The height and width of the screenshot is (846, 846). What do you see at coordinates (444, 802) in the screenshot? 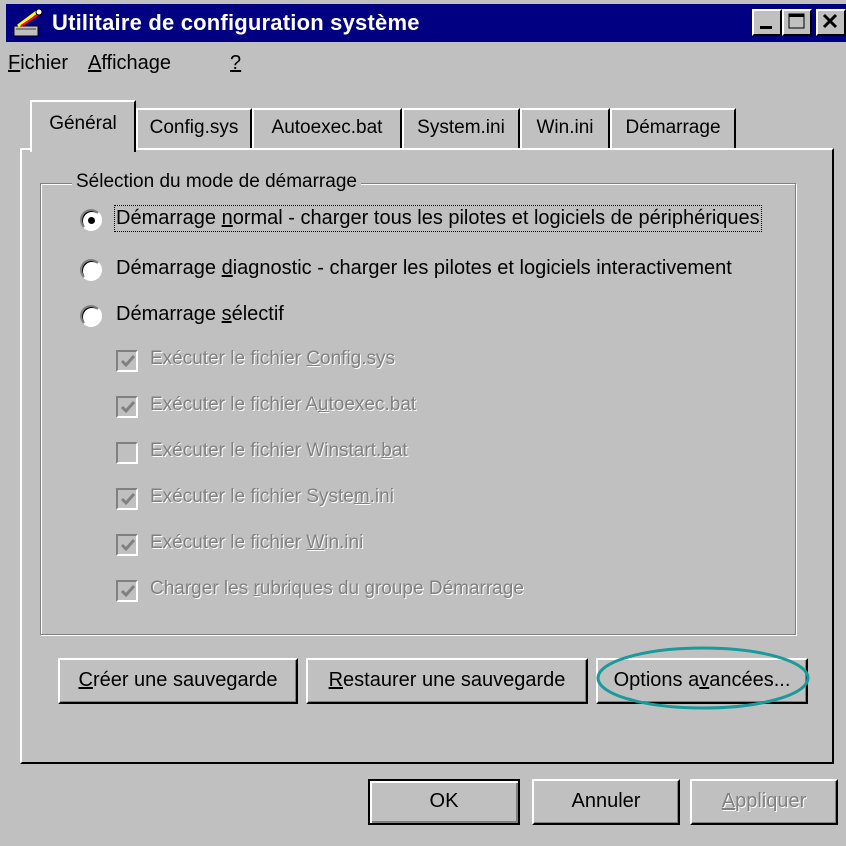
I see `ok-button: OK` at bounding box center [444, 802].